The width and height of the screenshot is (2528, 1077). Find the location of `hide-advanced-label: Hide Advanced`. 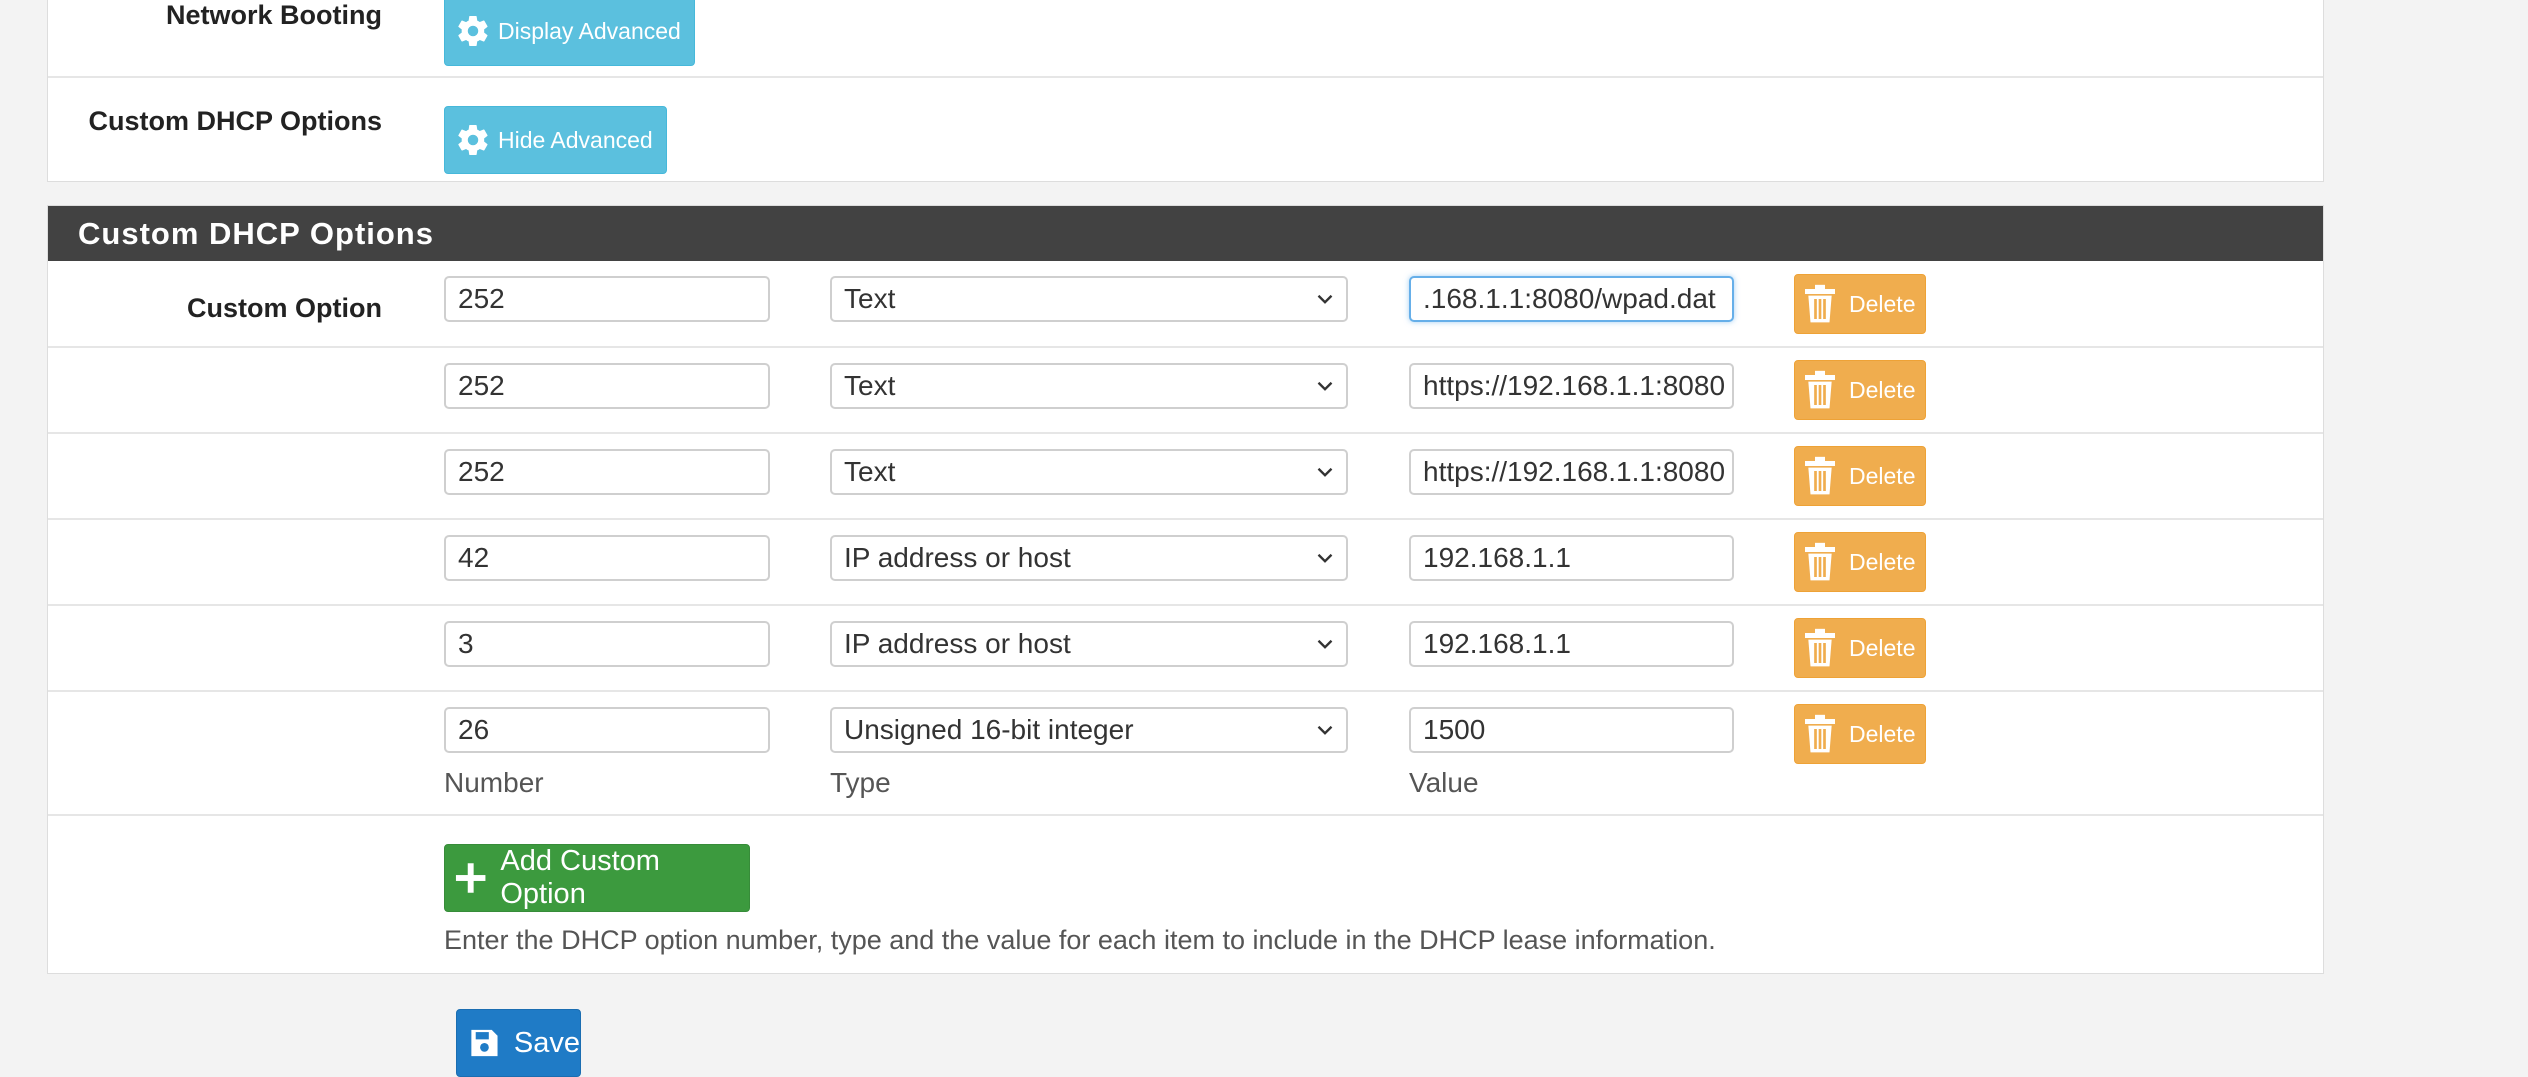

hide-advanced-label: Hide Advanced is located at coordinates (575, 139).